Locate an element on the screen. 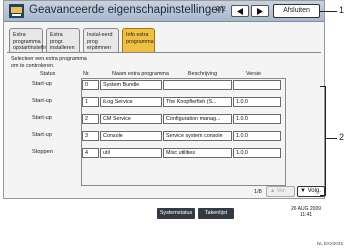  time-text: 11:41 is located at coordinates (306, 215).